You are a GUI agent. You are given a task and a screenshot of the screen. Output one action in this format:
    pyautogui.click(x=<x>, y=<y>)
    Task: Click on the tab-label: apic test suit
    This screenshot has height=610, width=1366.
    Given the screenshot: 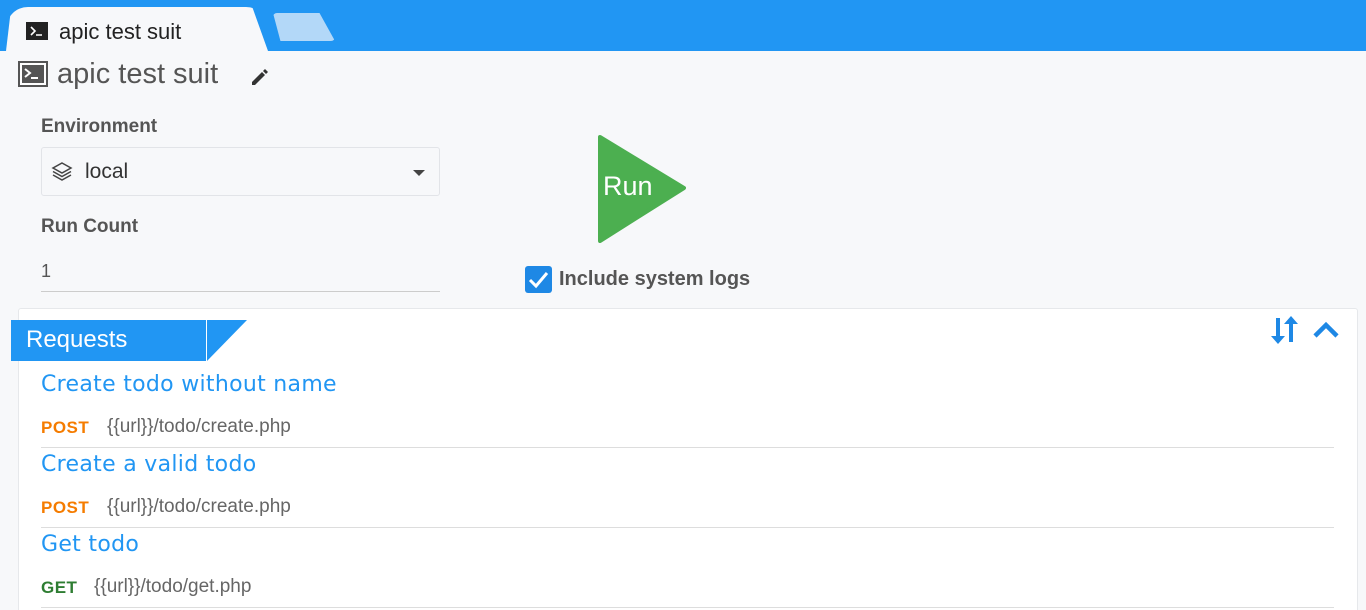 What is the action you would take?
    pyautogui.click(x=120, y=31)
    